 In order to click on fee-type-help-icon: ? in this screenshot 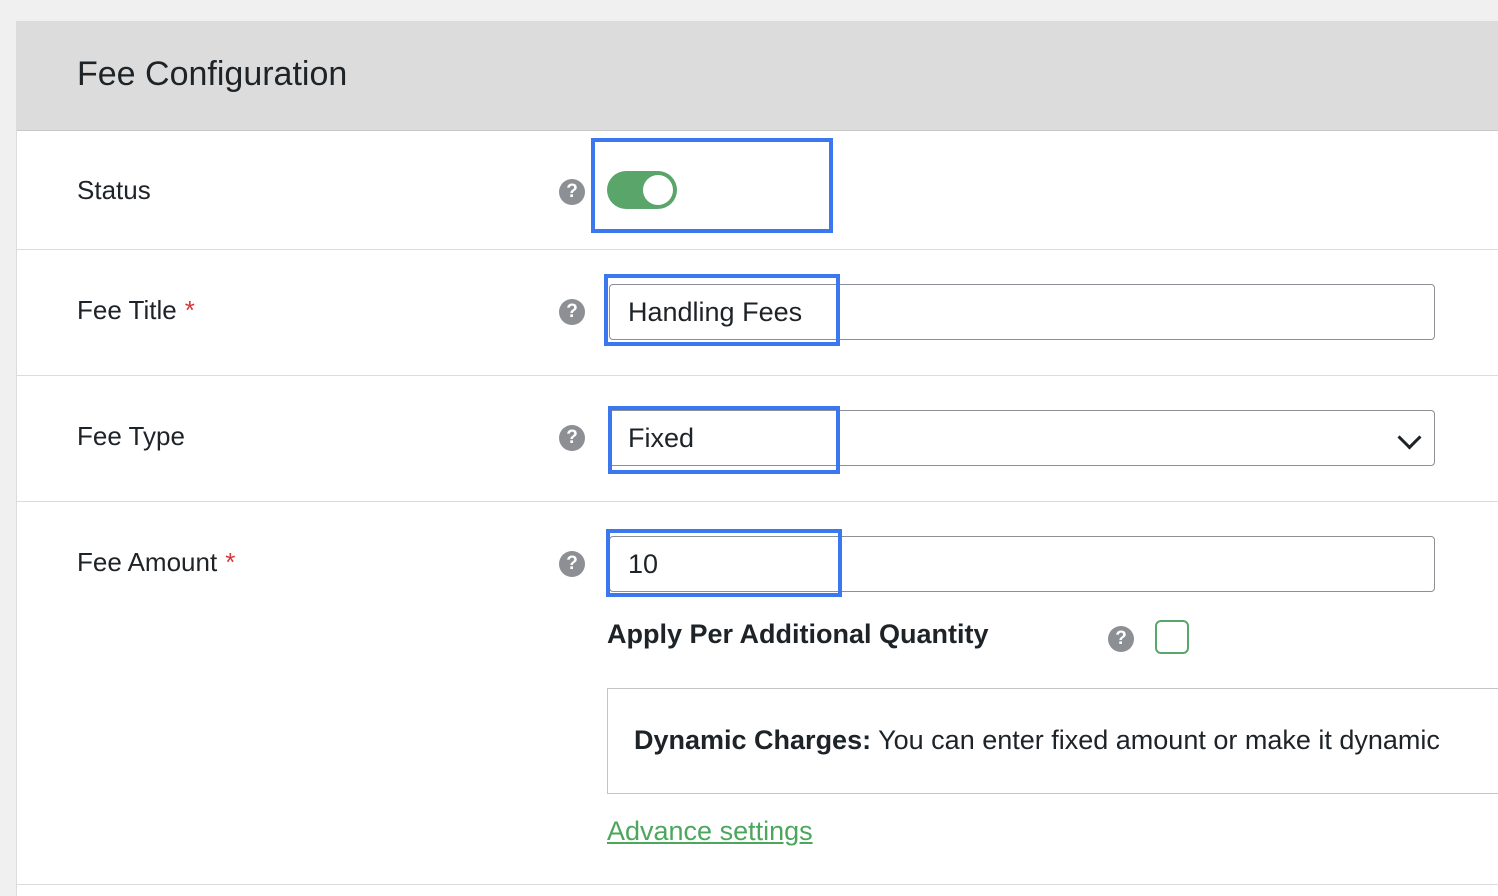, I will do `click(572, 438)`.